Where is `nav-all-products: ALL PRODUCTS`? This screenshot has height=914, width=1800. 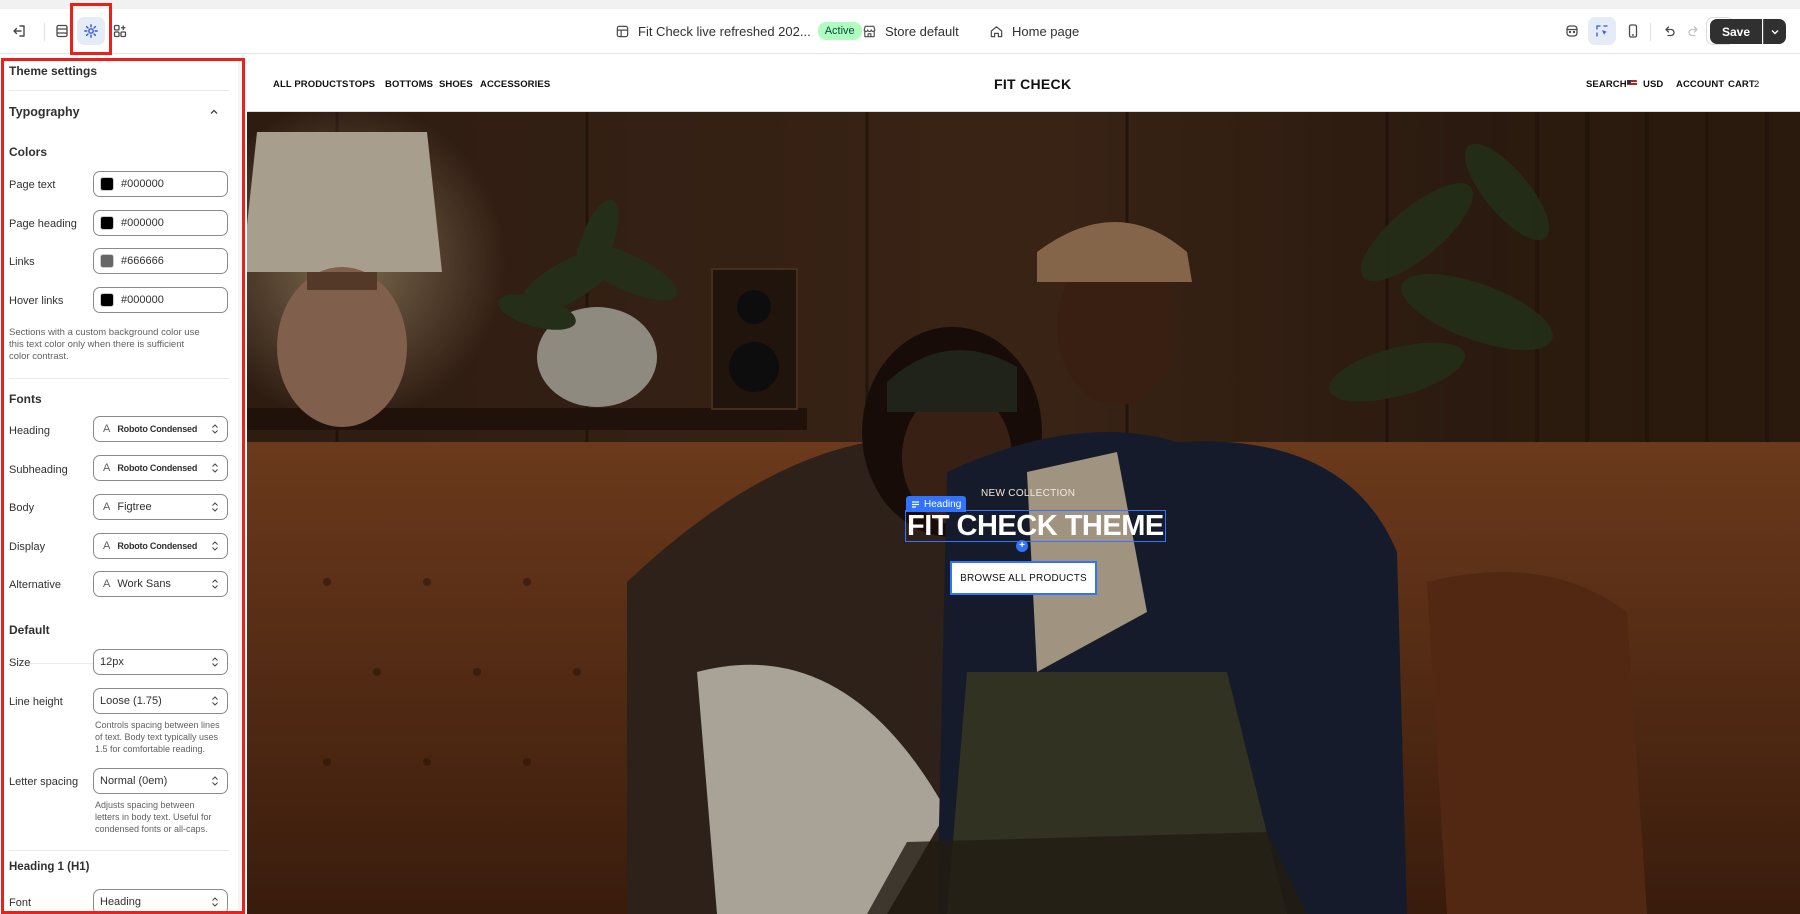
nav-all-products: ALL PRODUCTS is located at coordinates (310, 84).